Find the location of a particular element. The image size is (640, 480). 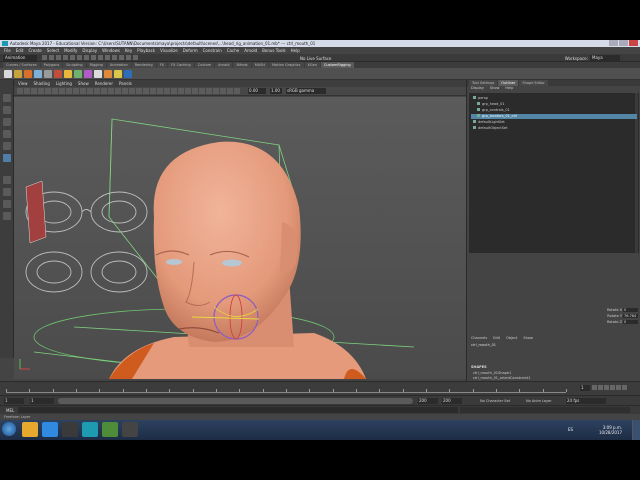

vp-menu-shading: Shading is located at coordinates (42, 83).